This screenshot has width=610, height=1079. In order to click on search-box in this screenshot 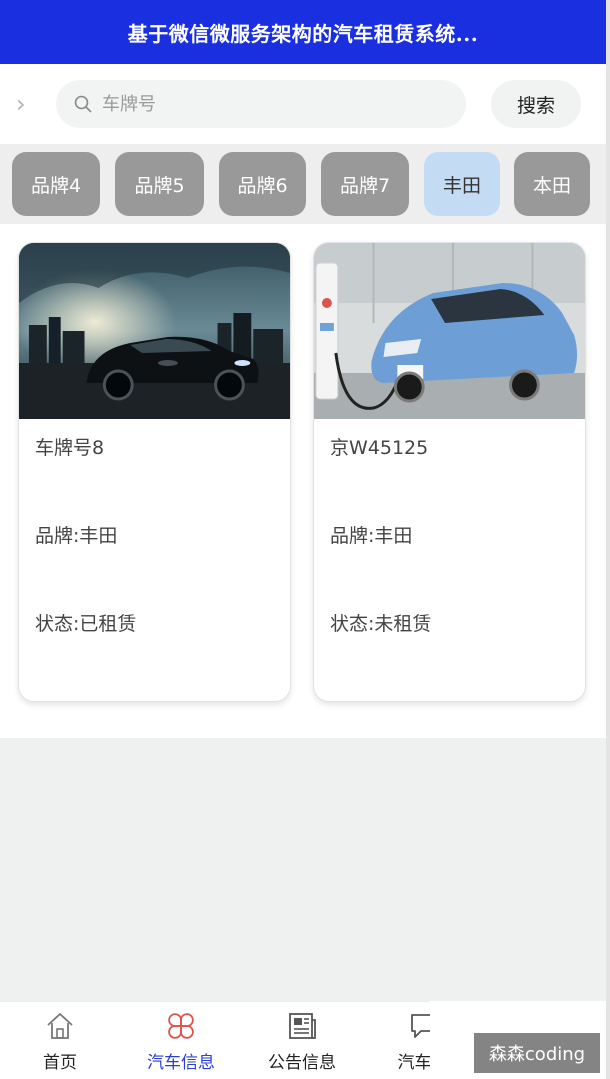, I will do `click(261, 104)`.